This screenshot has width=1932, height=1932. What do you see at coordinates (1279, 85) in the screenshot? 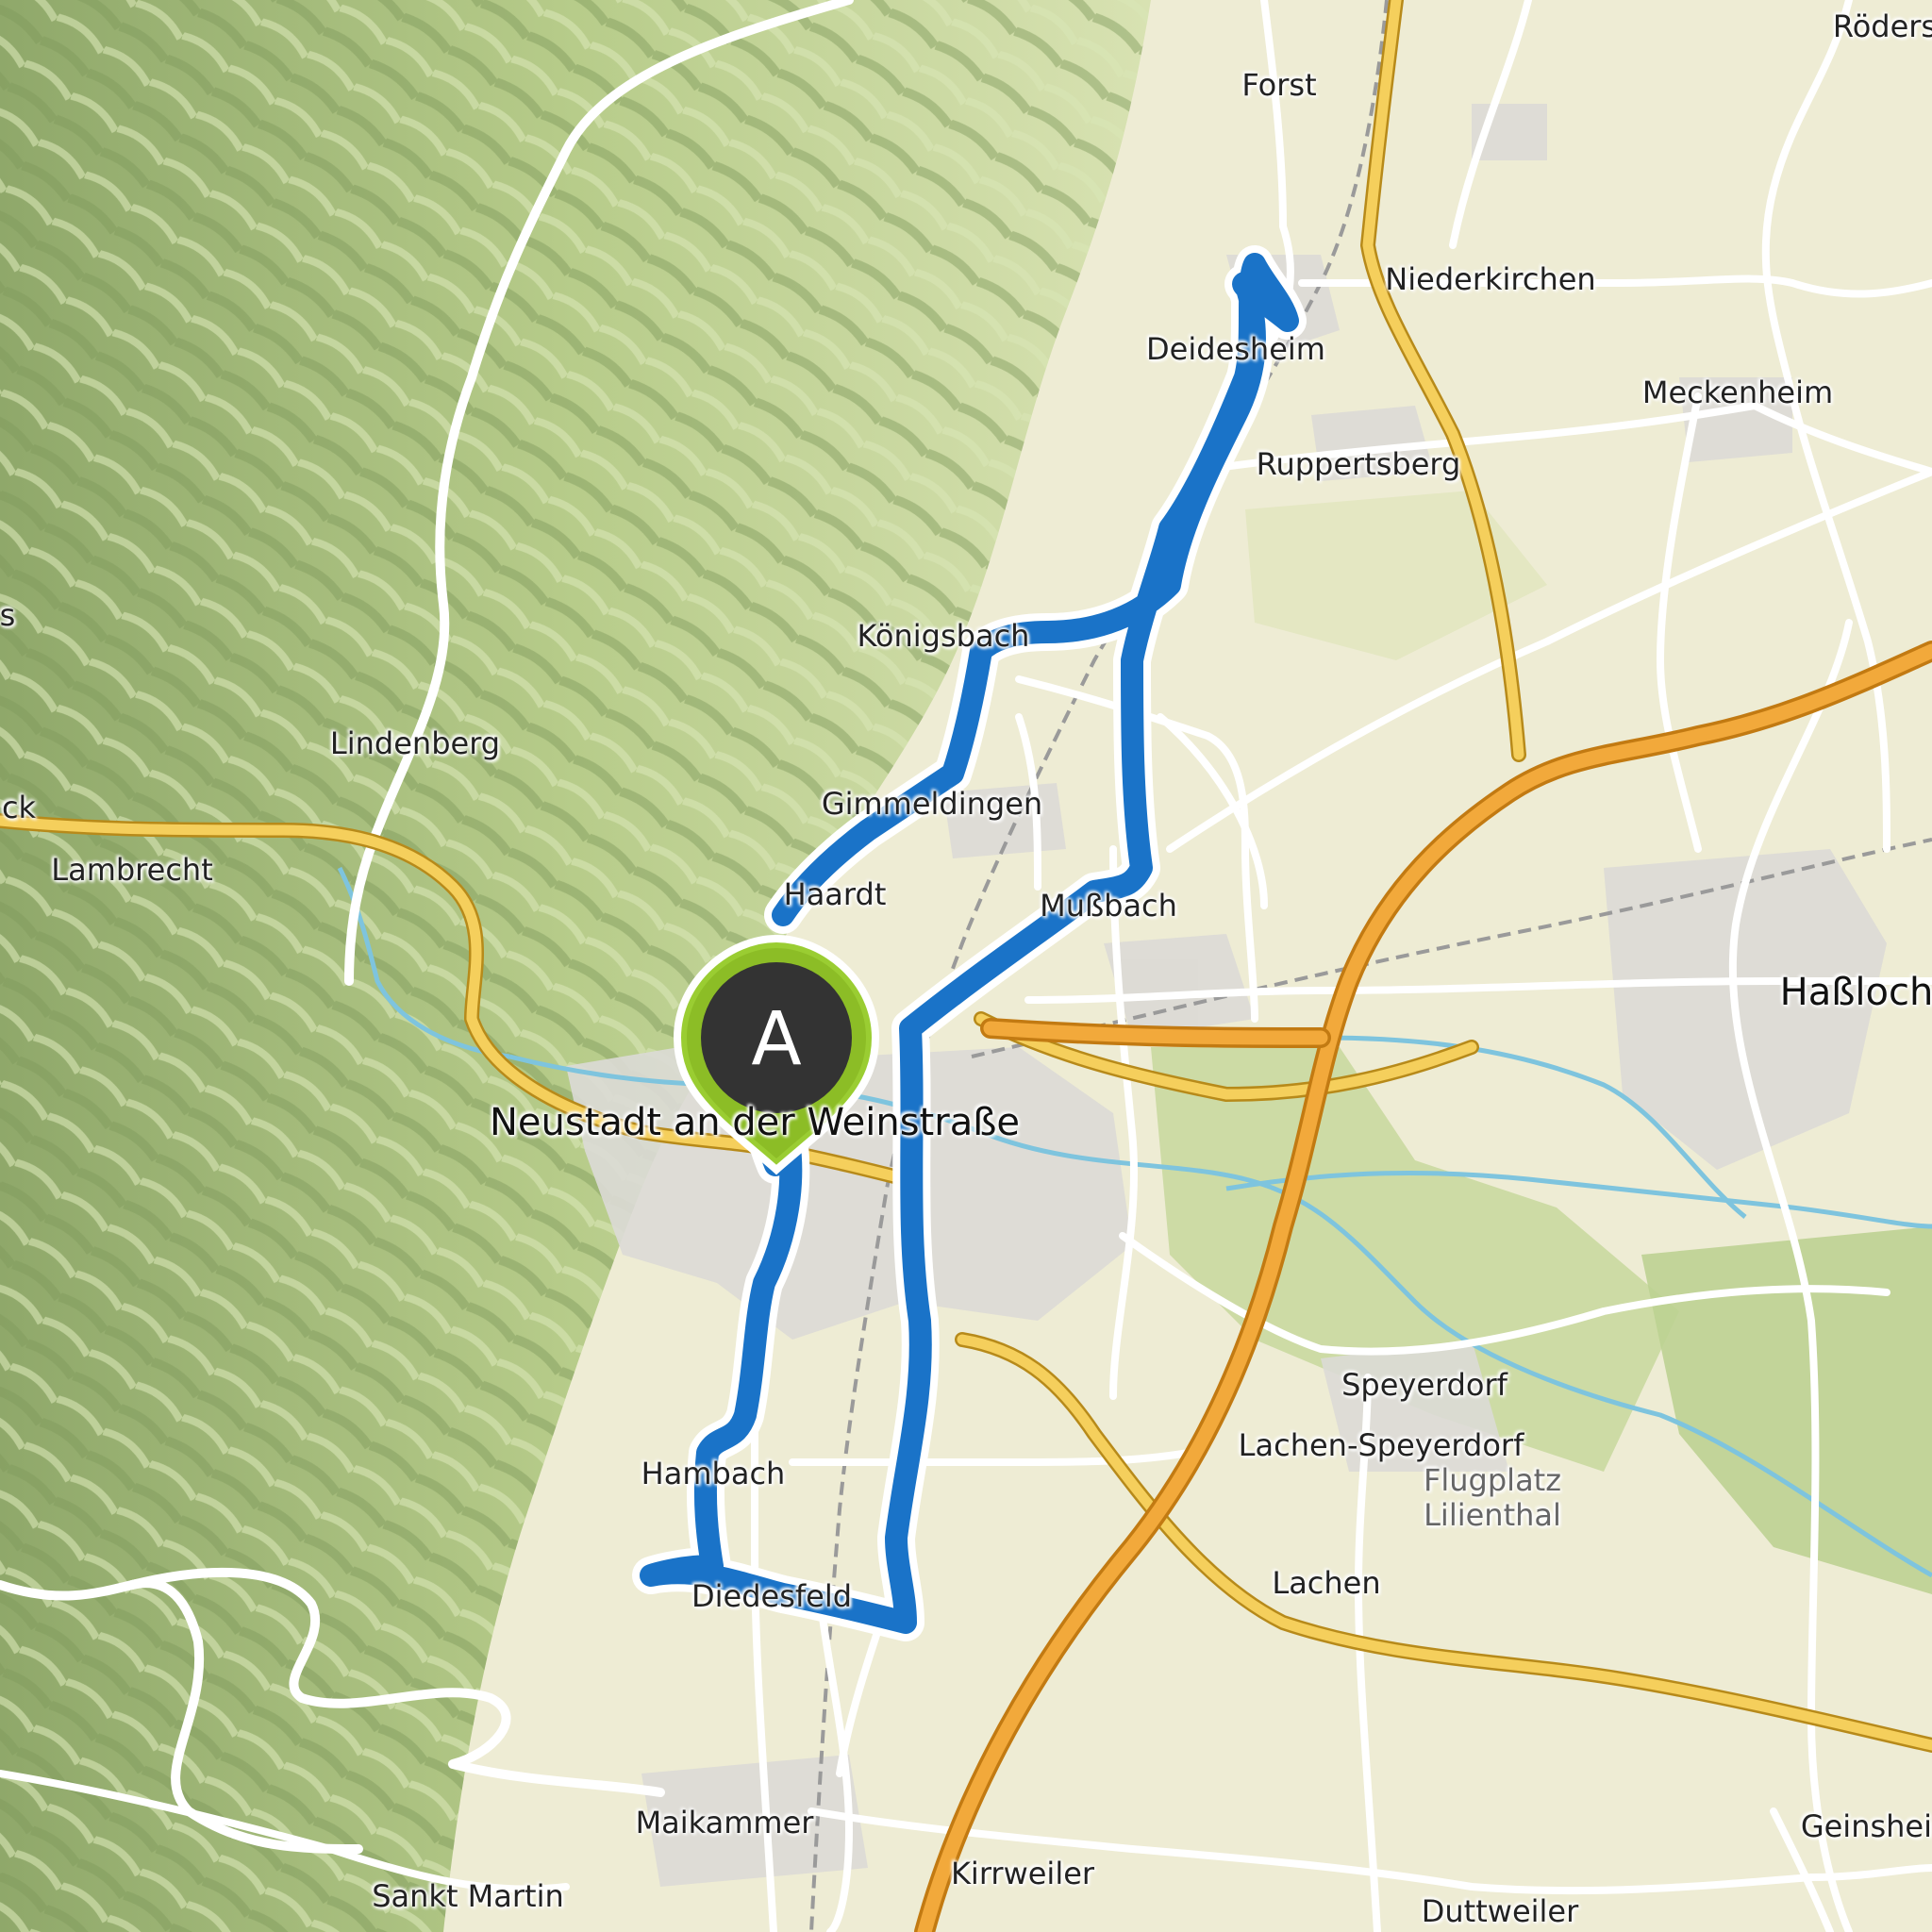
I see `place-label-forst: Forst` at bounding box center [1279, 85].